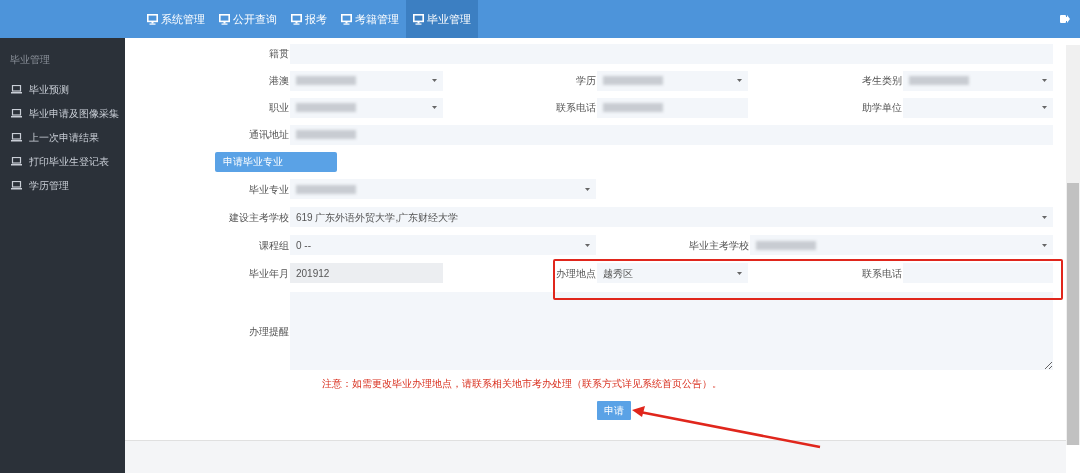 The width and height of the screenshot is (1080, 473). What do you see at coordinates (1073, 314) in the screenshot?
I see `scrollbar-thumb` at bounding box center [1073, 314].